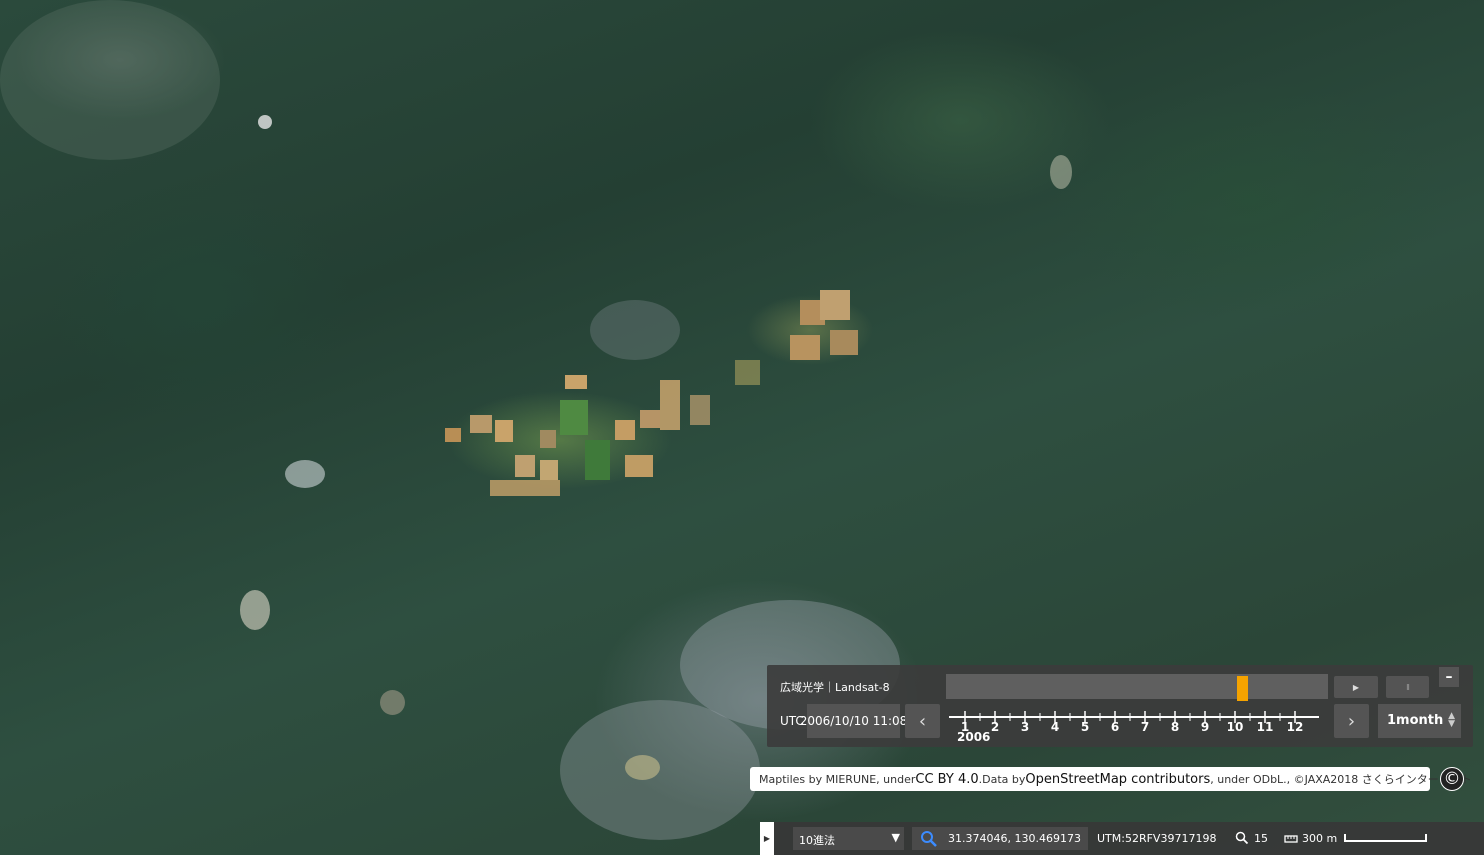  I want to click on coordinate-format-value: 10進法, so click(817, 840).